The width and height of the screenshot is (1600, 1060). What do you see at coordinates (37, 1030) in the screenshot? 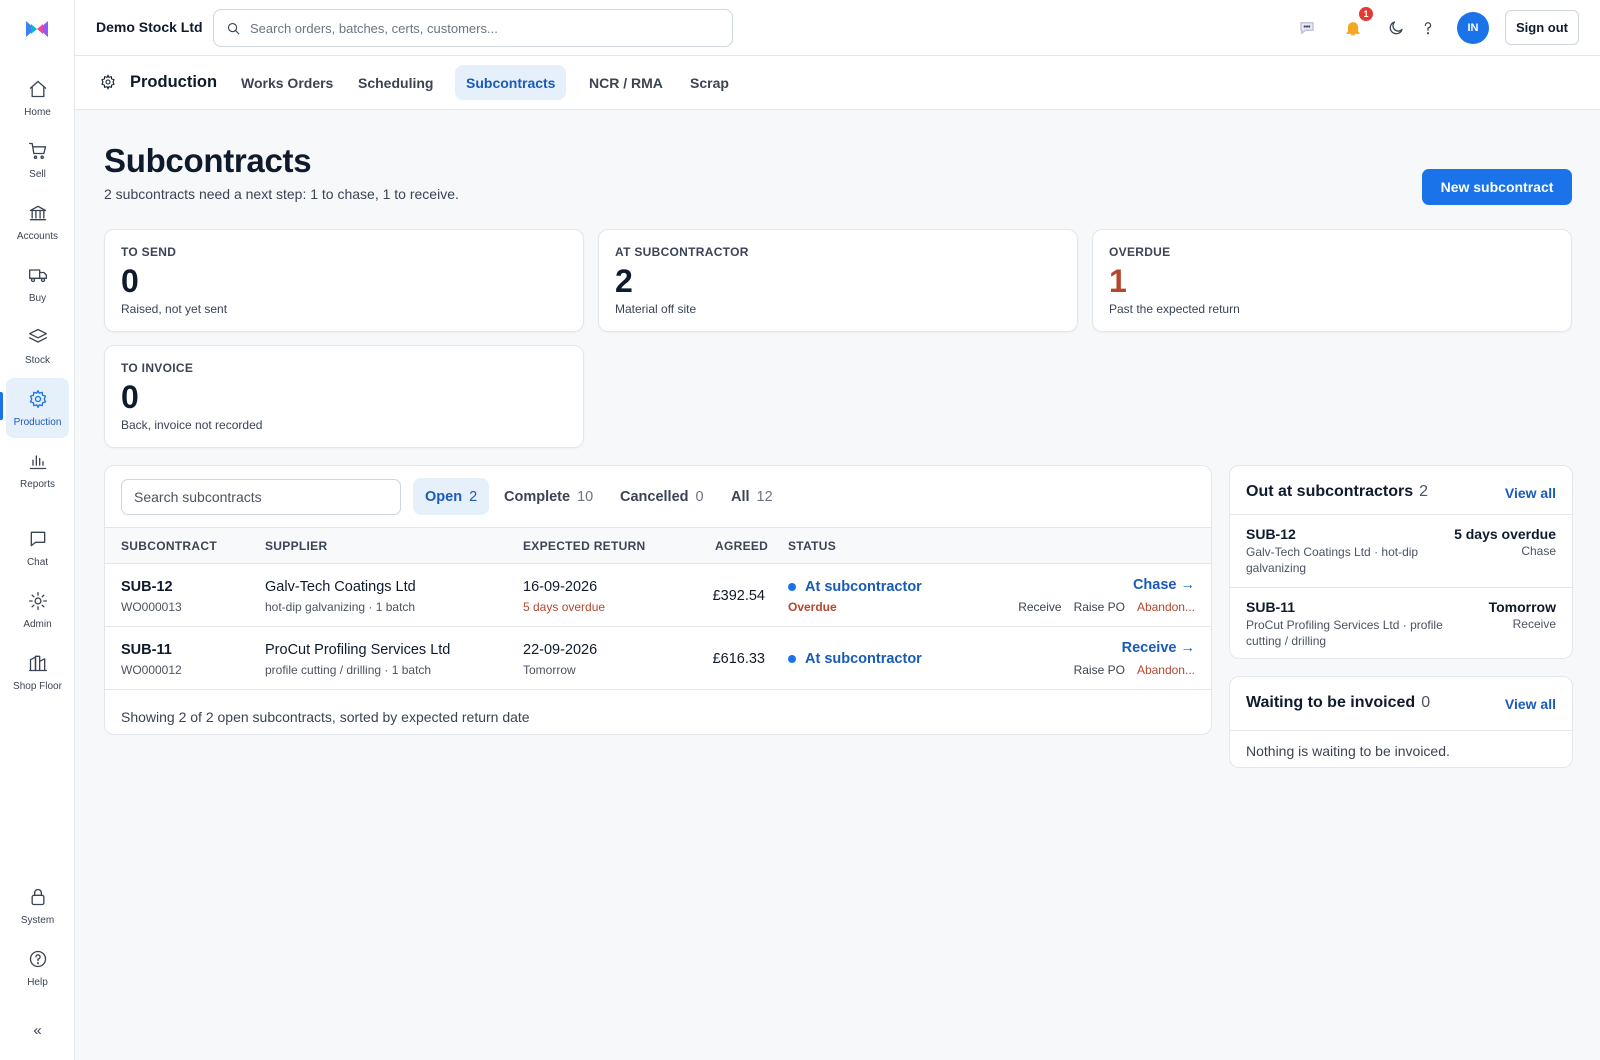
I see `collapse-sidebar-button: «` at bounding box center [37, 1030].